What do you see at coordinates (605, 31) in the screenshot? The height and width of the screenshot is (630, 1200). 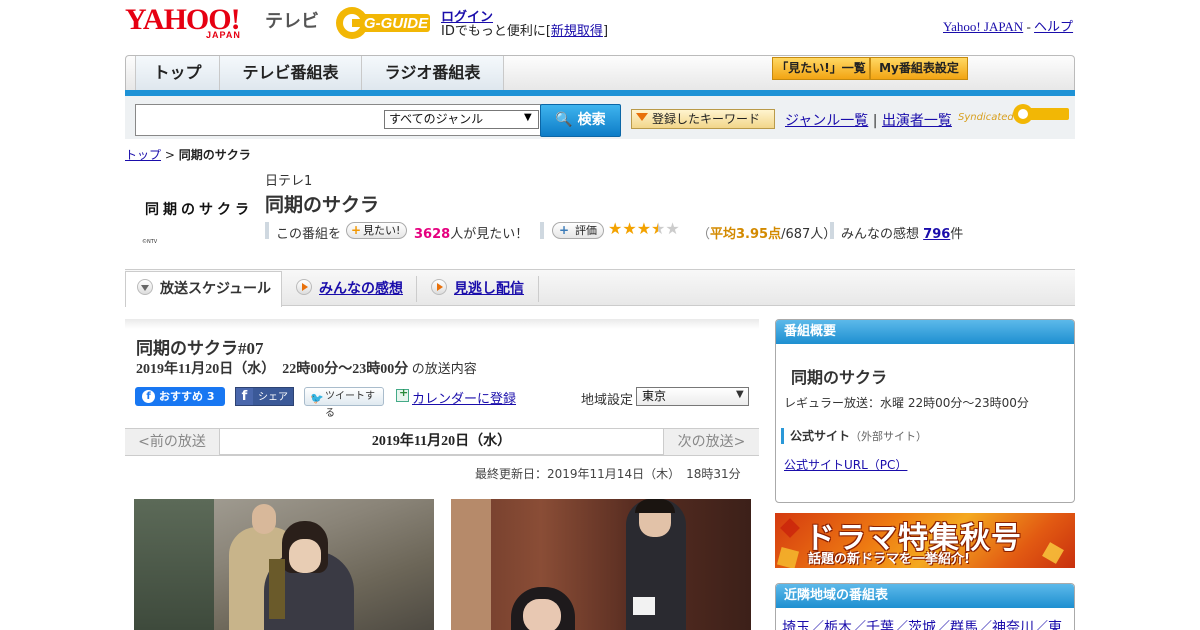 I see `id-text-suffix: ]` at bounding box center [605, 31].